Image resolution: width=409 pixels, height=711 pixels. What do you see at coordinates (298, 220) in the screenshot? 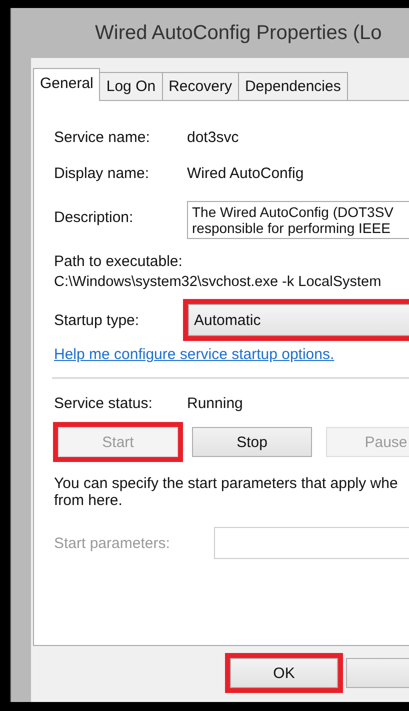
I see `description-box: The Wired AutoConfig (DOT3SV responsible for performing IEEE` at bounding box center [298, 220].